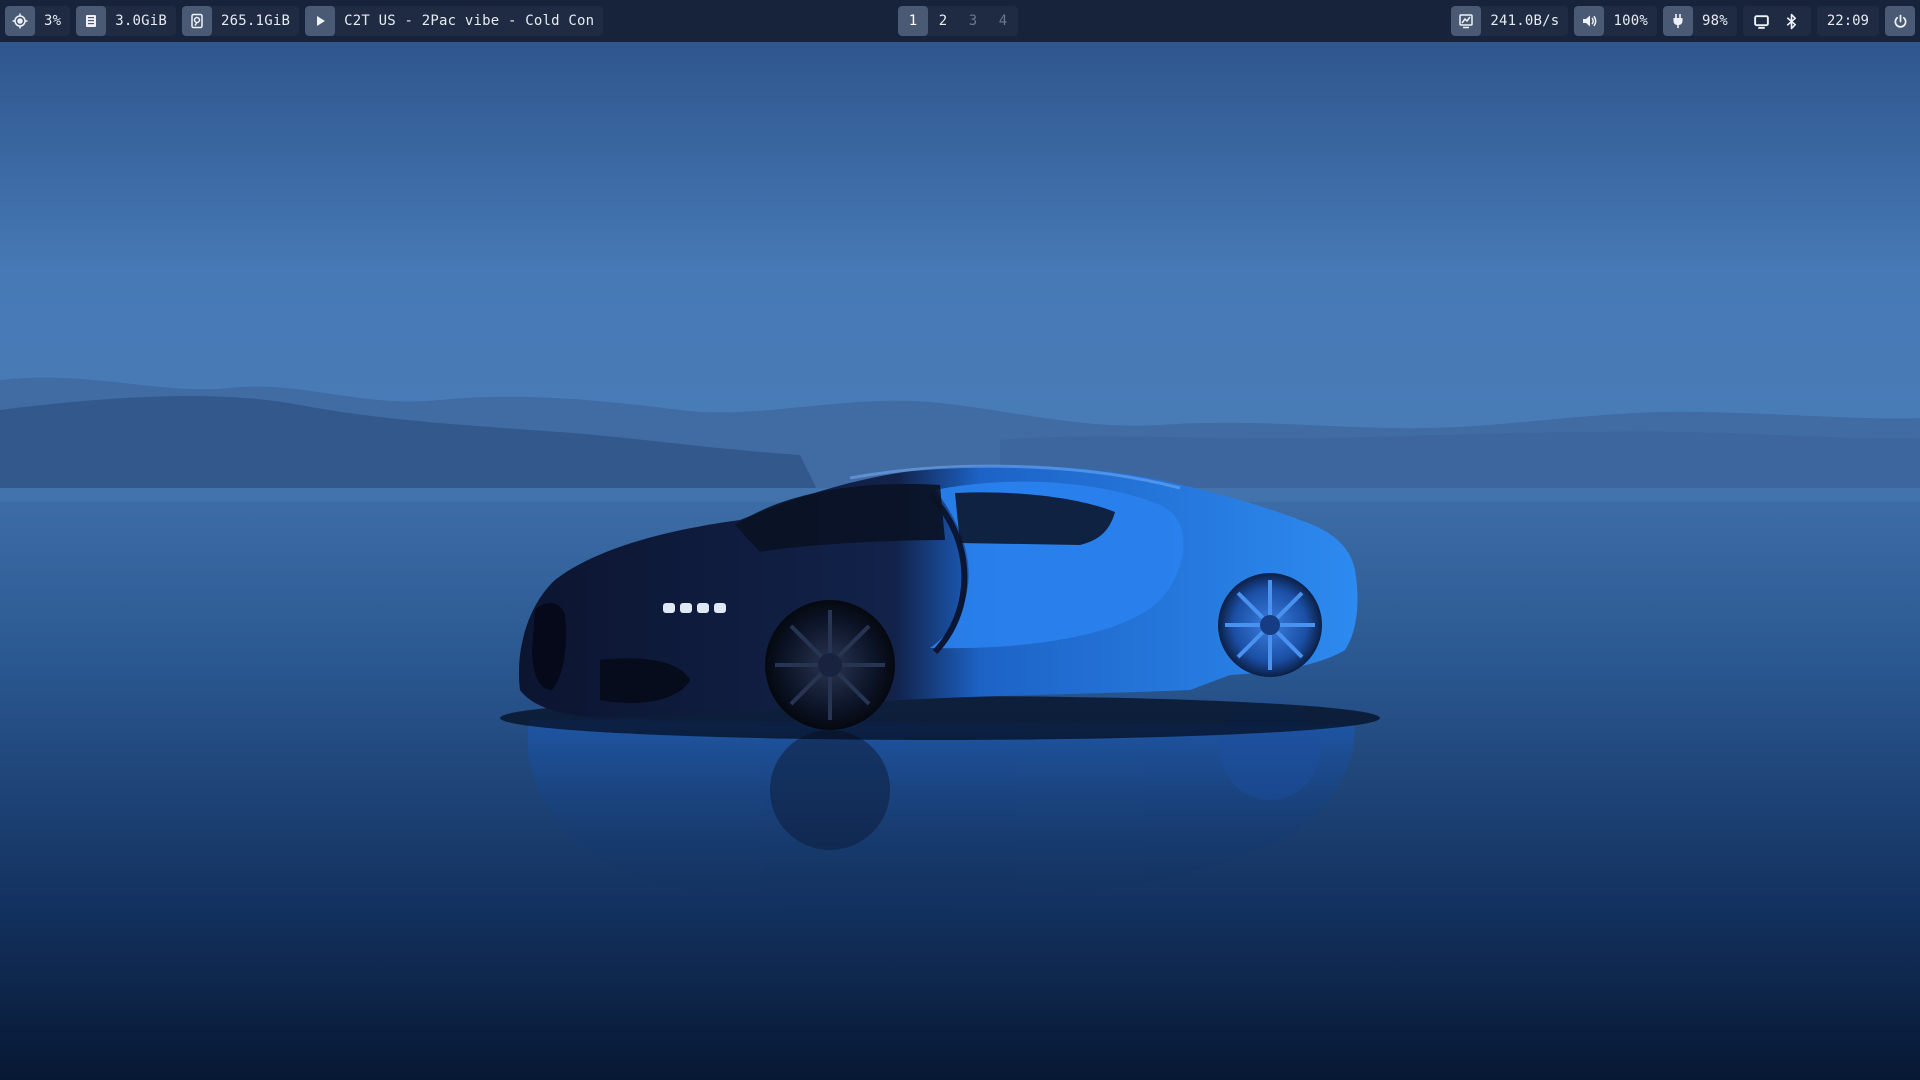 This screenshot has height=1080, width=1920. Describe the element at coordinates (91, 21) in the screenshot. I see `memory-icon` at that location.